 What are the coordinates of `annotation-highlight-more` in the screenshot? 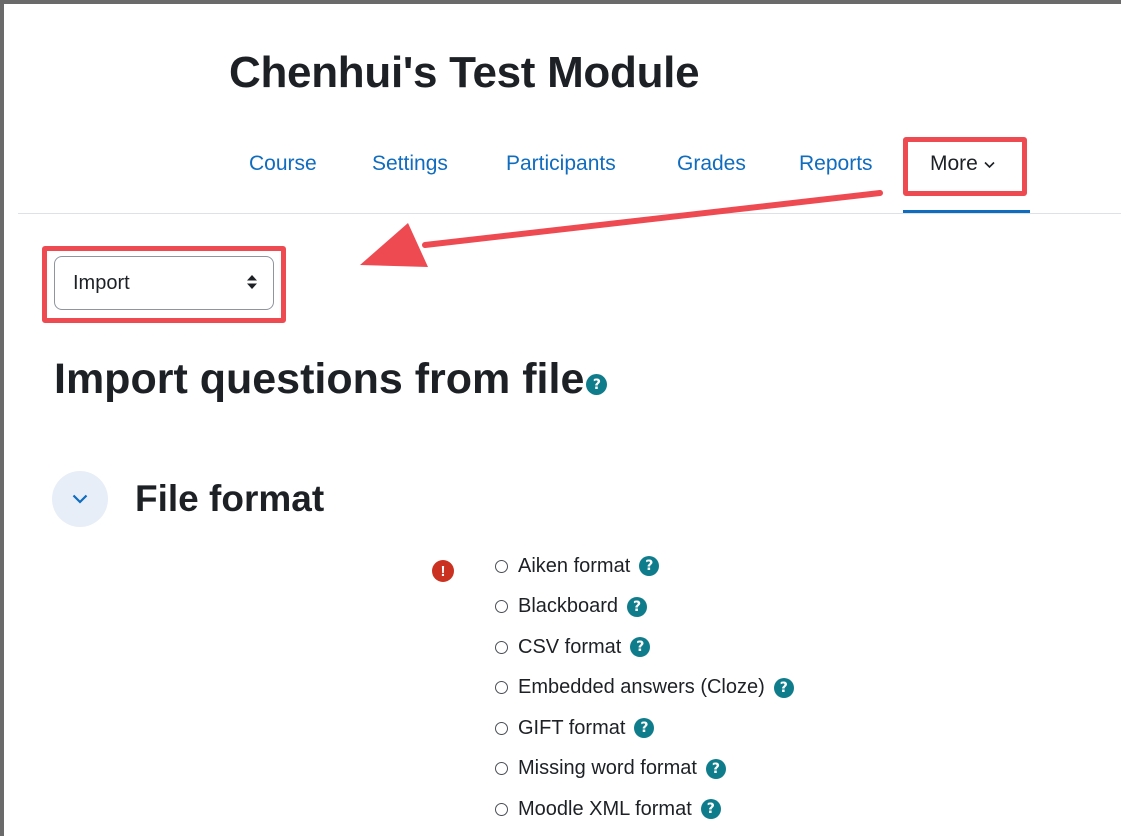 It's located at (965, 166).